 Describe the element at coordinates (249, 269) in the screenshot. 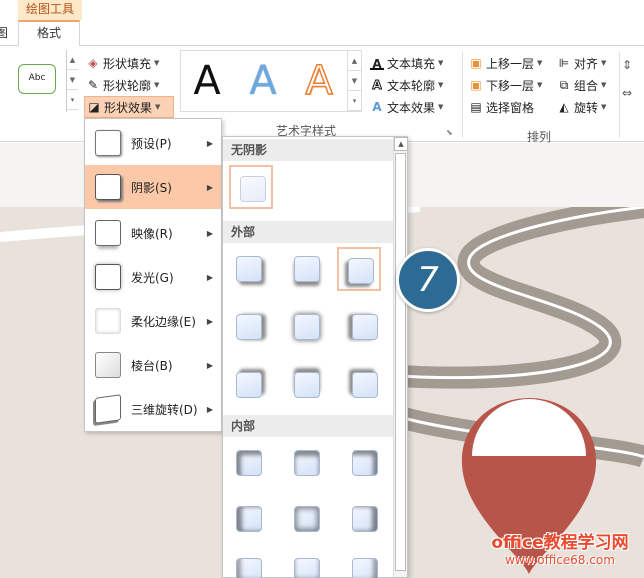

I see `shadow-option-outer-bottom-right` at that location.